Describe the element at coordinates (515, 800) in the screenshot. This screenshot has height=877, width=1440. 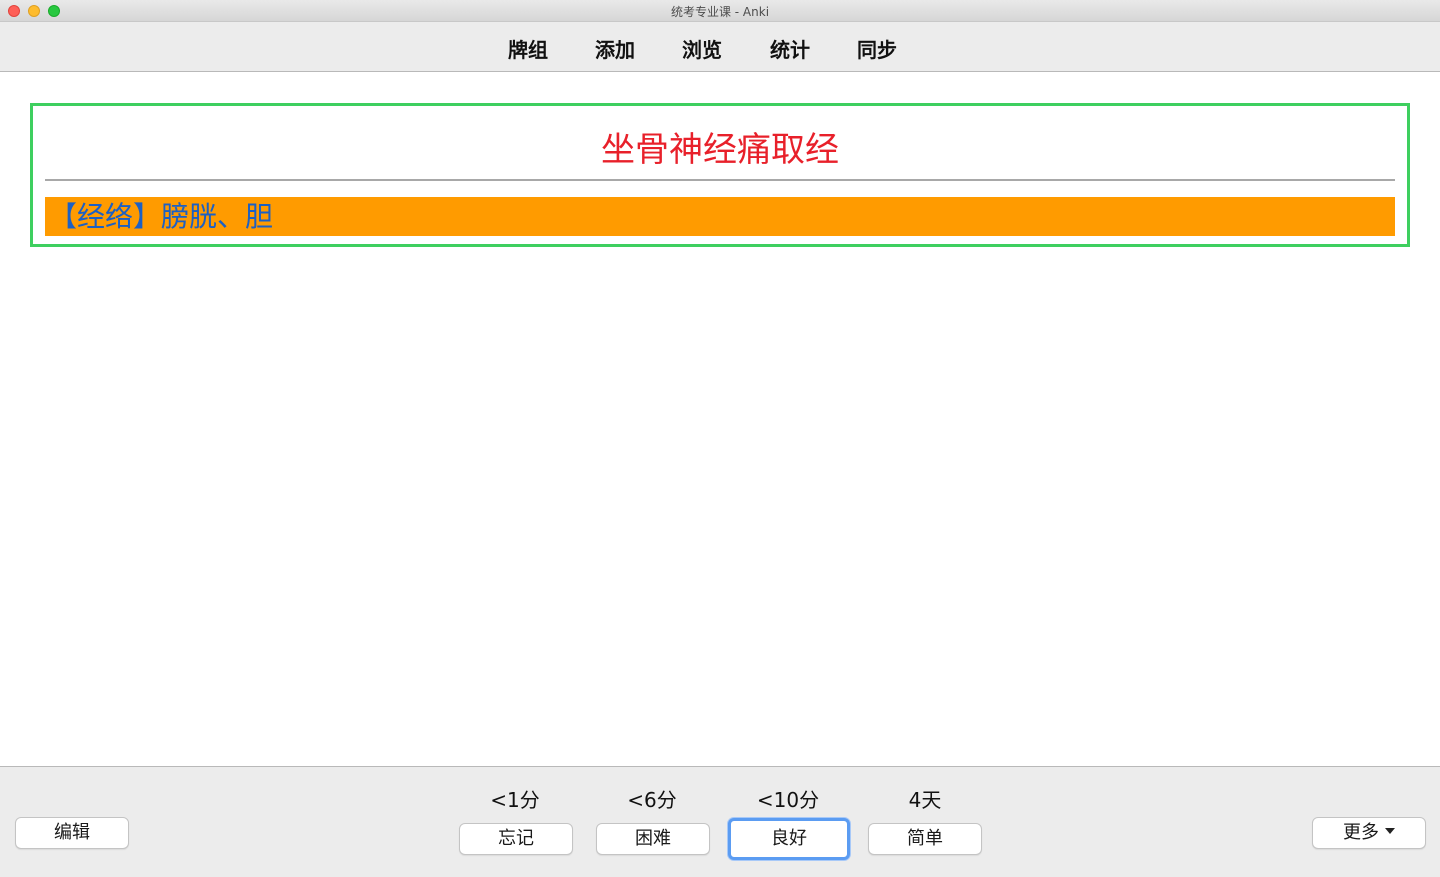
I see `interval-again: <1分` at that location.